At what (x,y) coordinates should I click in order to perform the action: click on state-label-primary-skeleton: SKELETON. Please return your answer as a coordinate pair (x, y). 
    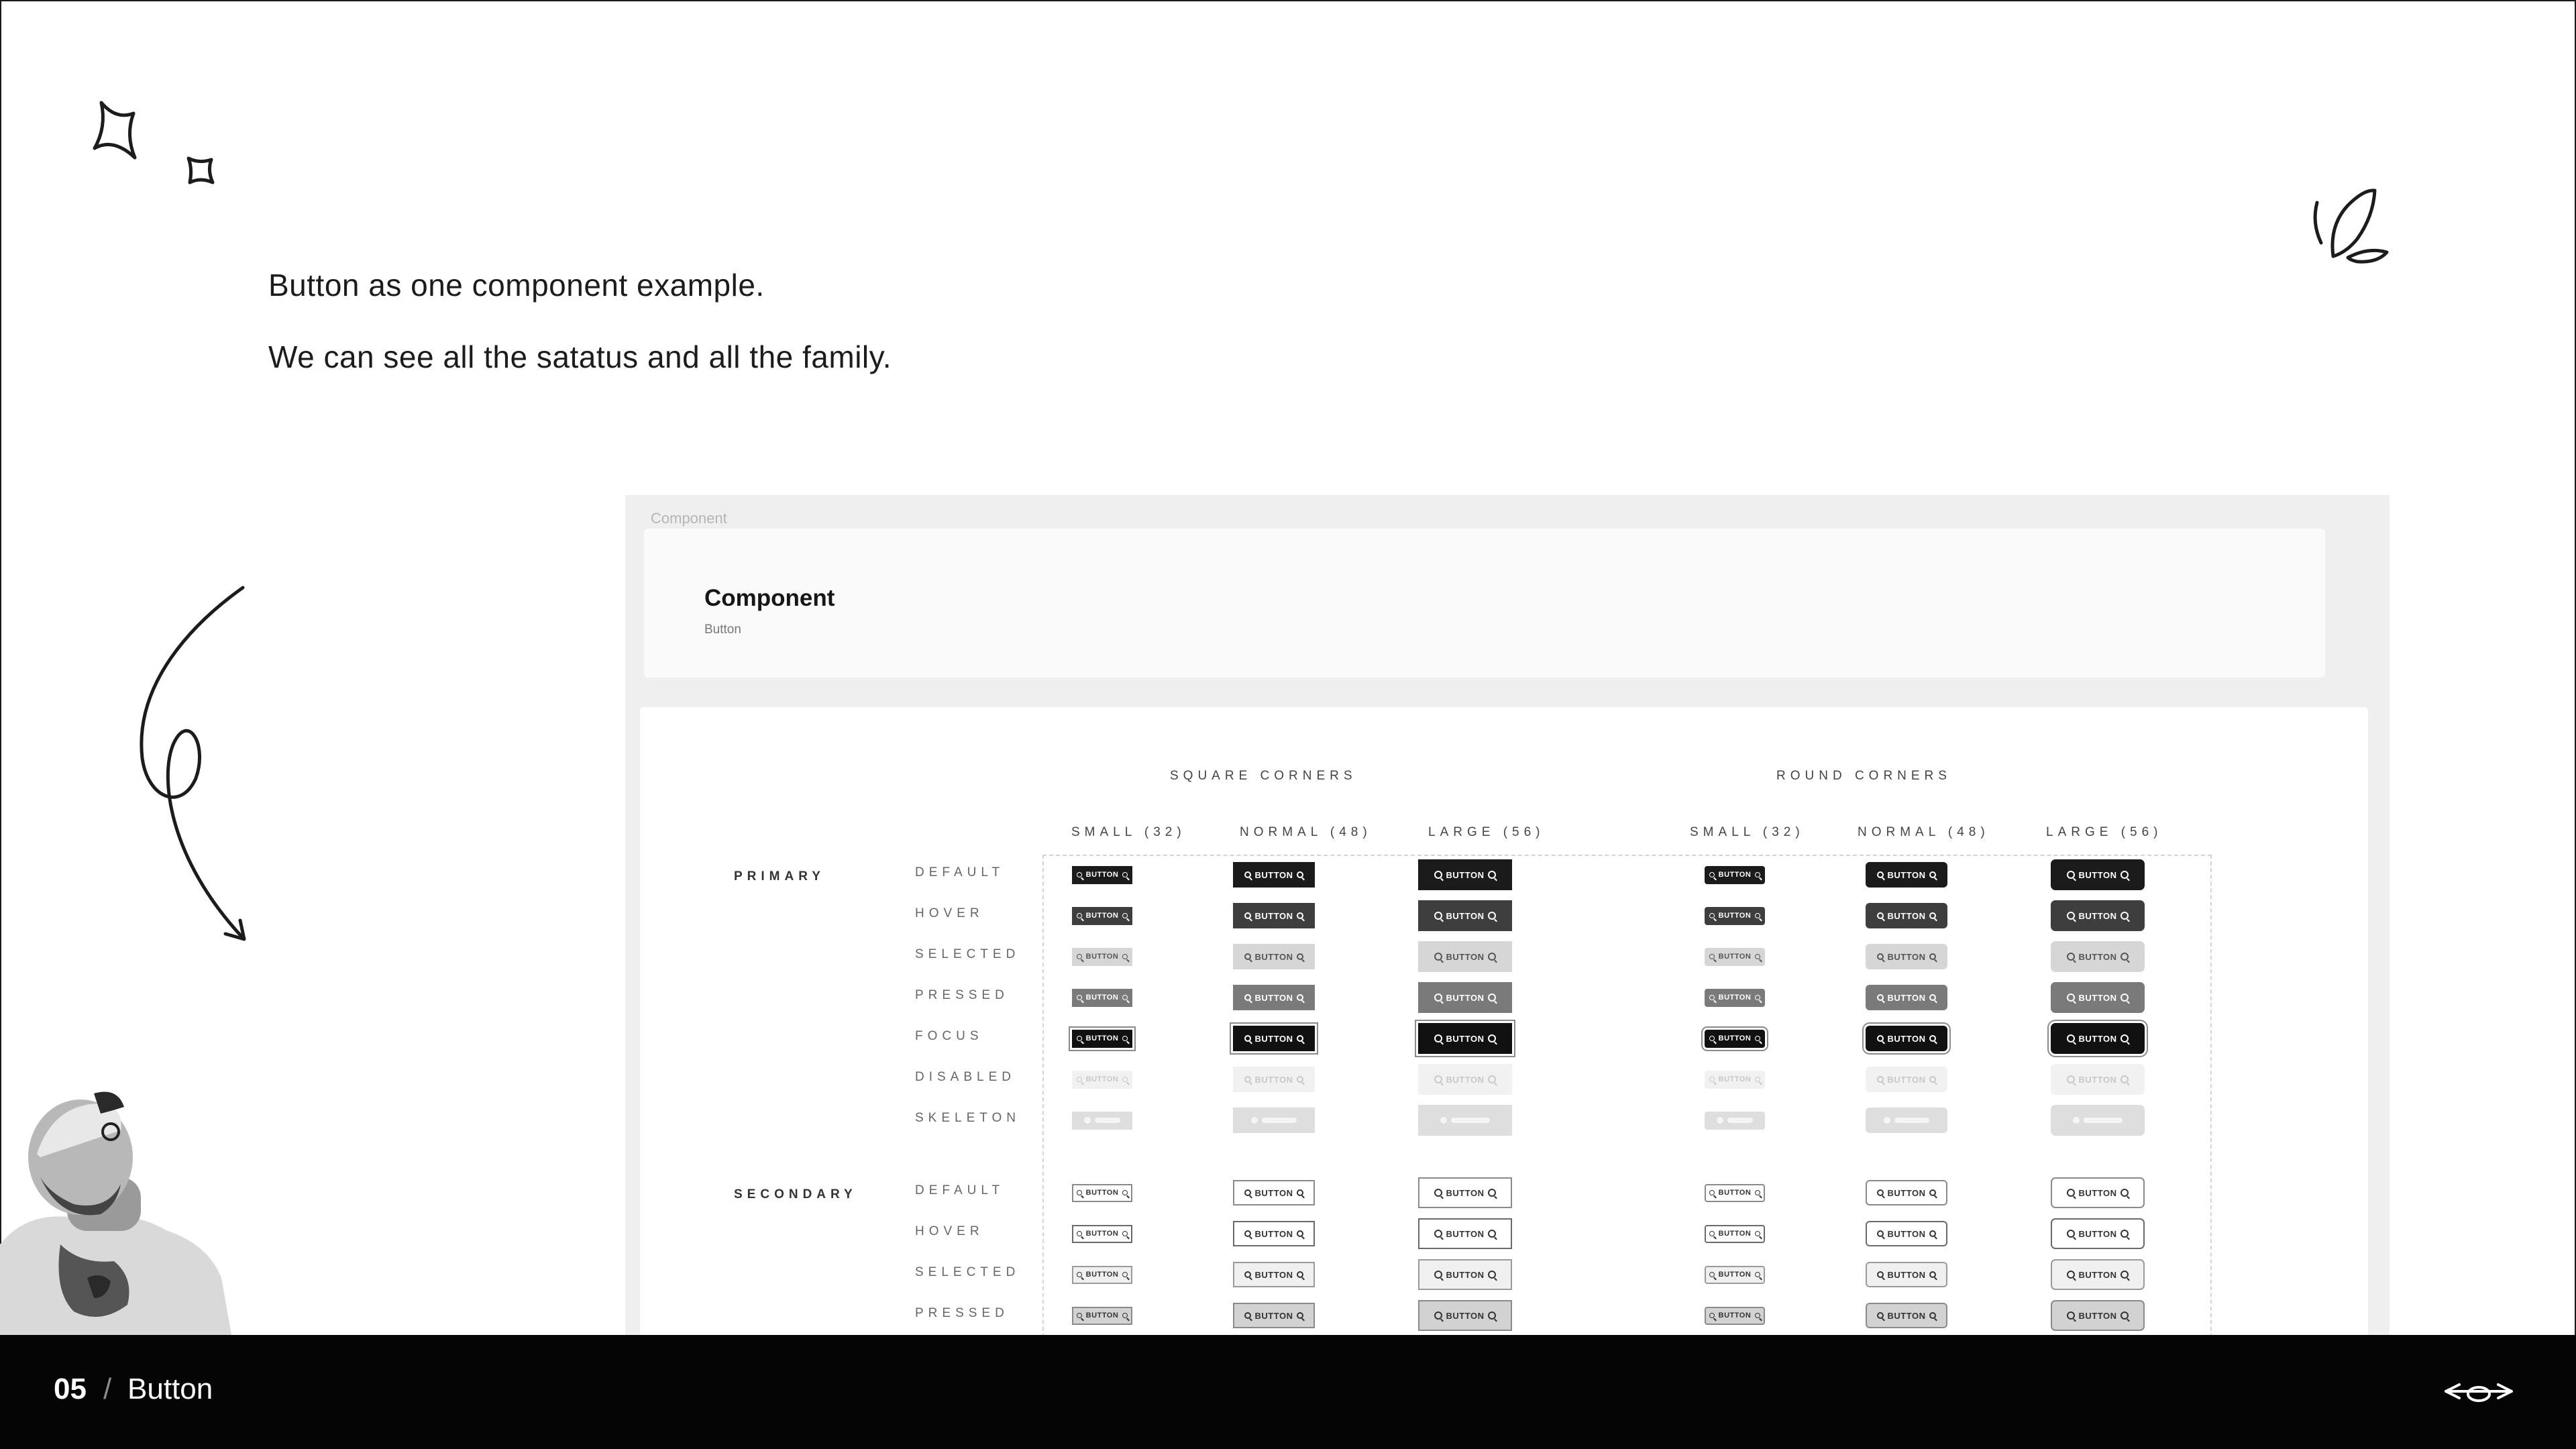
    Looking at the image, I should click on (968, 1118).